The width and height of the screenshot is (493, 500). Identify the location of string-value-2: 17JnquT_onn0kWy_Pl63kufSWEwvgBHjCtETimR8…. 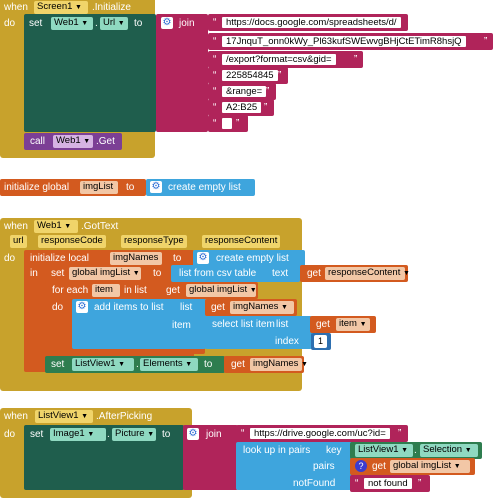
(344, 41).